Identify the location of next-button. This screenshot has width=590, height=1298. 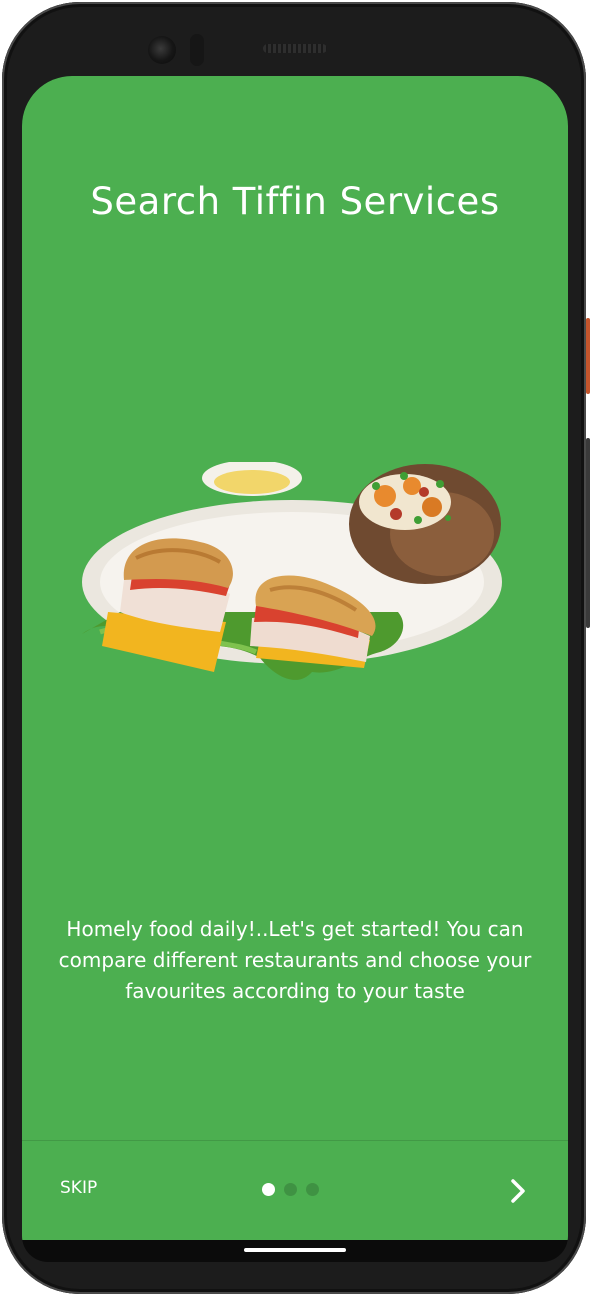
(518, 1191).